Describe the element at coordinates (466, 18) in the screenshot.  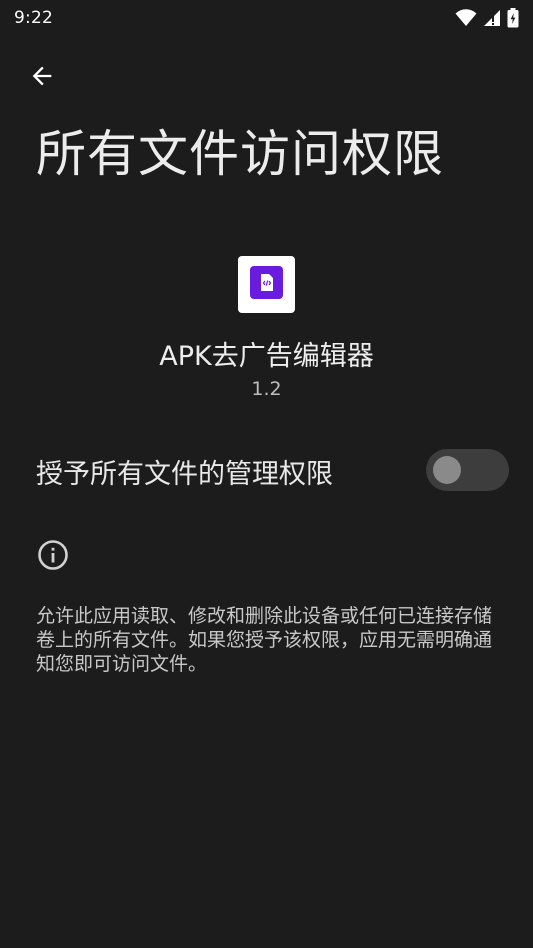
I see `wifi-icon` at that location.